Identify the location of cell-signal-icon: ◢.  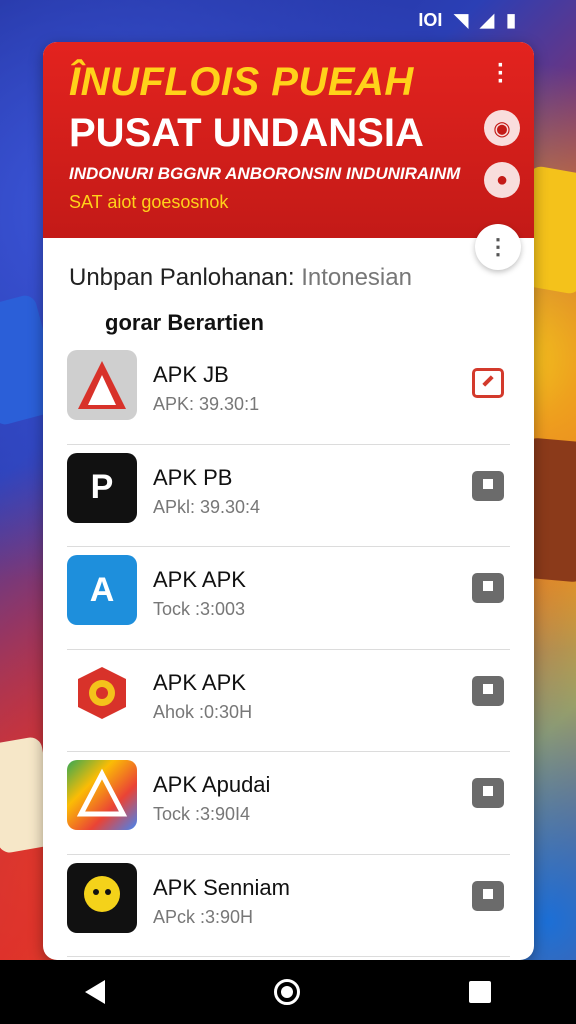
(487, 19).